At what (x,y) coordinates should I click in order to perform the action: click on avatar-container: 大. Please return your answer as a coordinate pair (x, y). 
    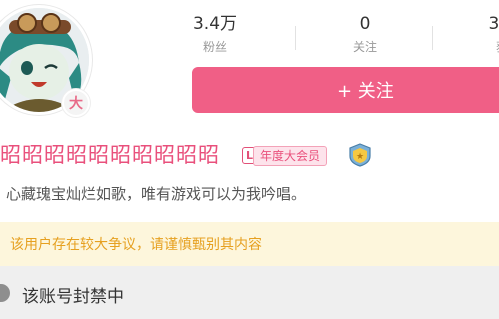
    Looking at the image, I should click on (46, 61).